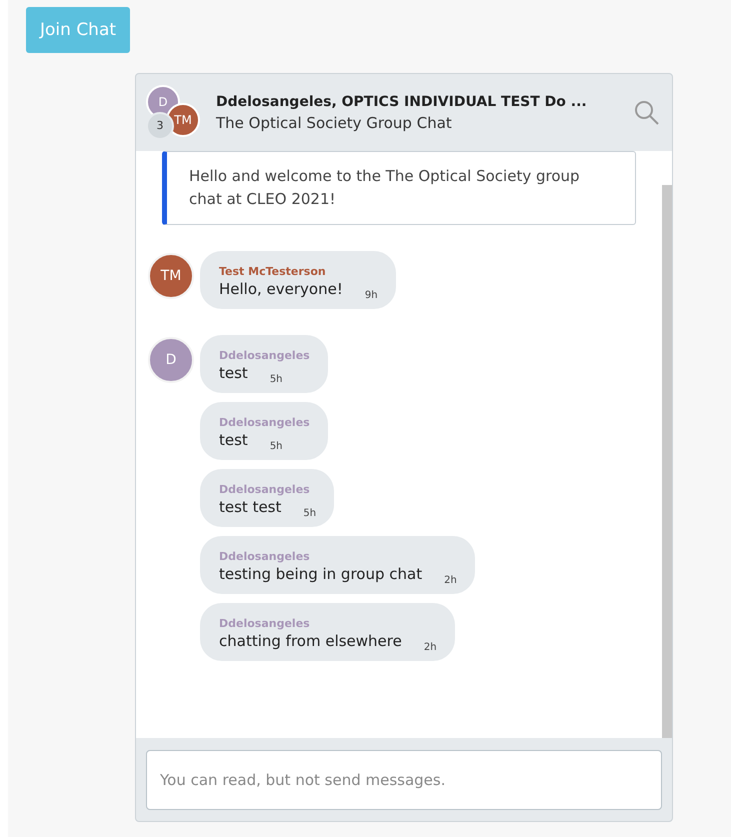  Describe the element at coordinates (171, 360) in the screenshot. I see `user-avatar: D` at that location.